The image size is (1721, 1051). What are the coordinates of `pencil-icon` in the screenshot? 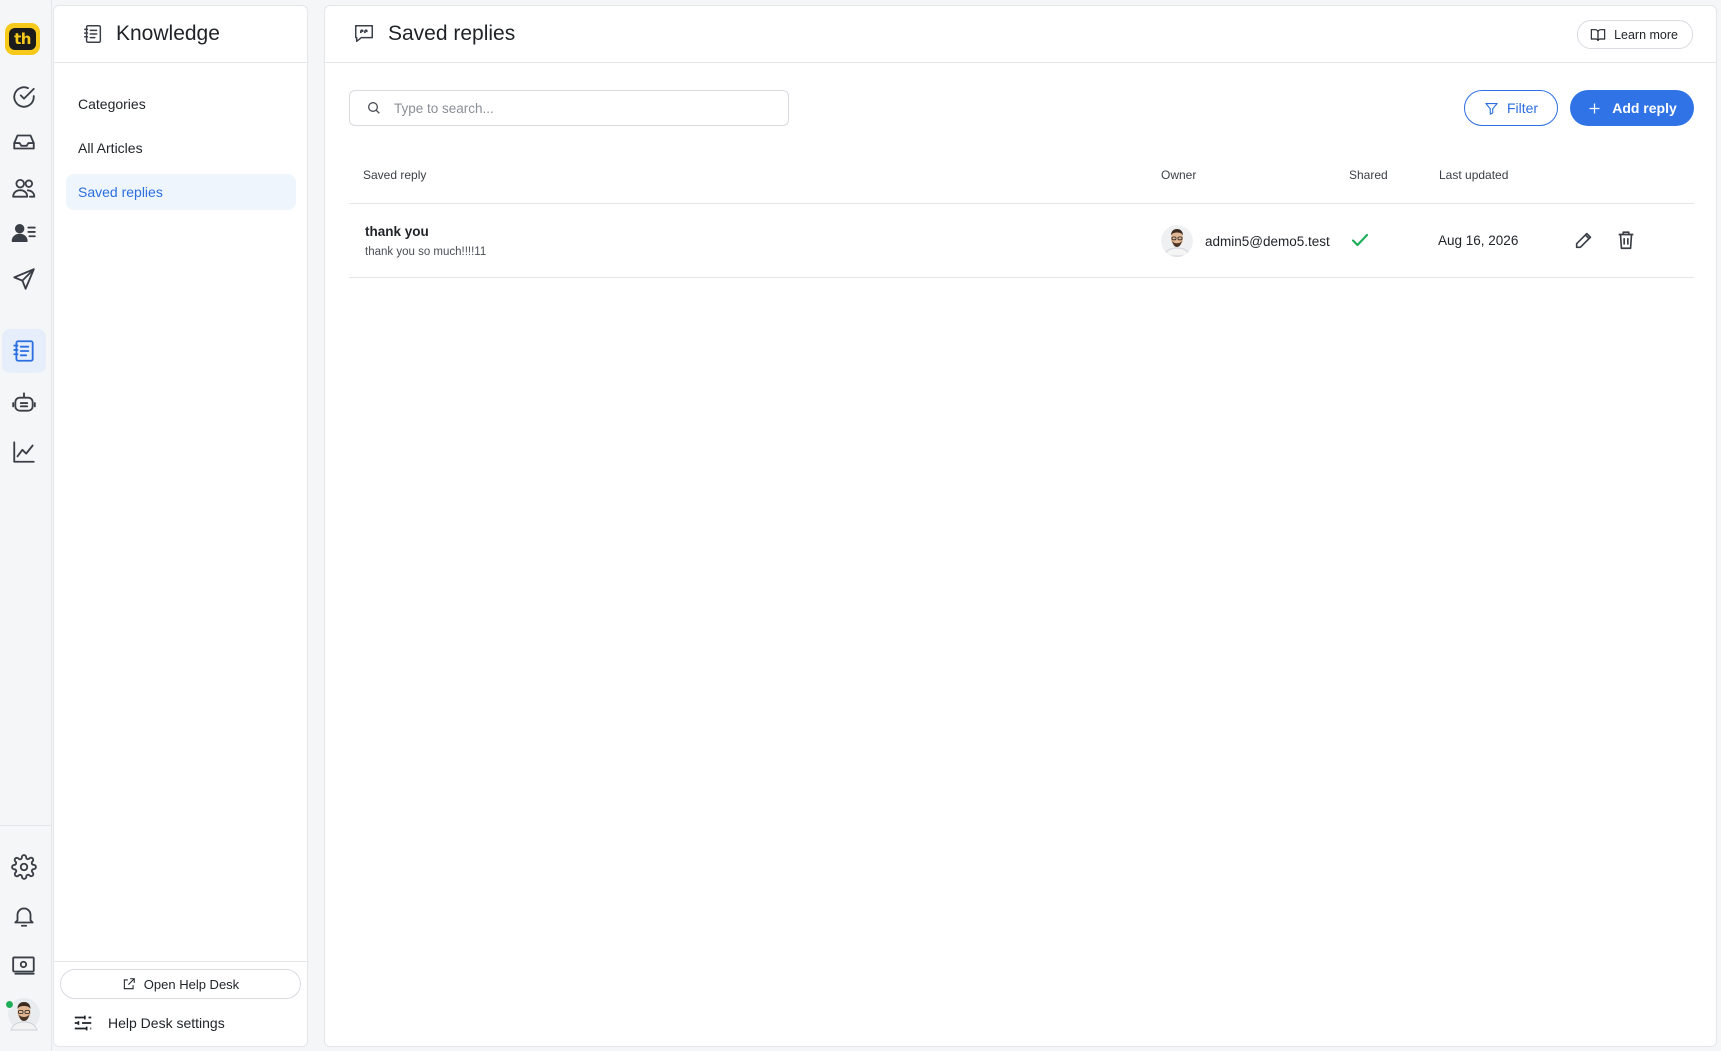 It's located at (1583, 240).